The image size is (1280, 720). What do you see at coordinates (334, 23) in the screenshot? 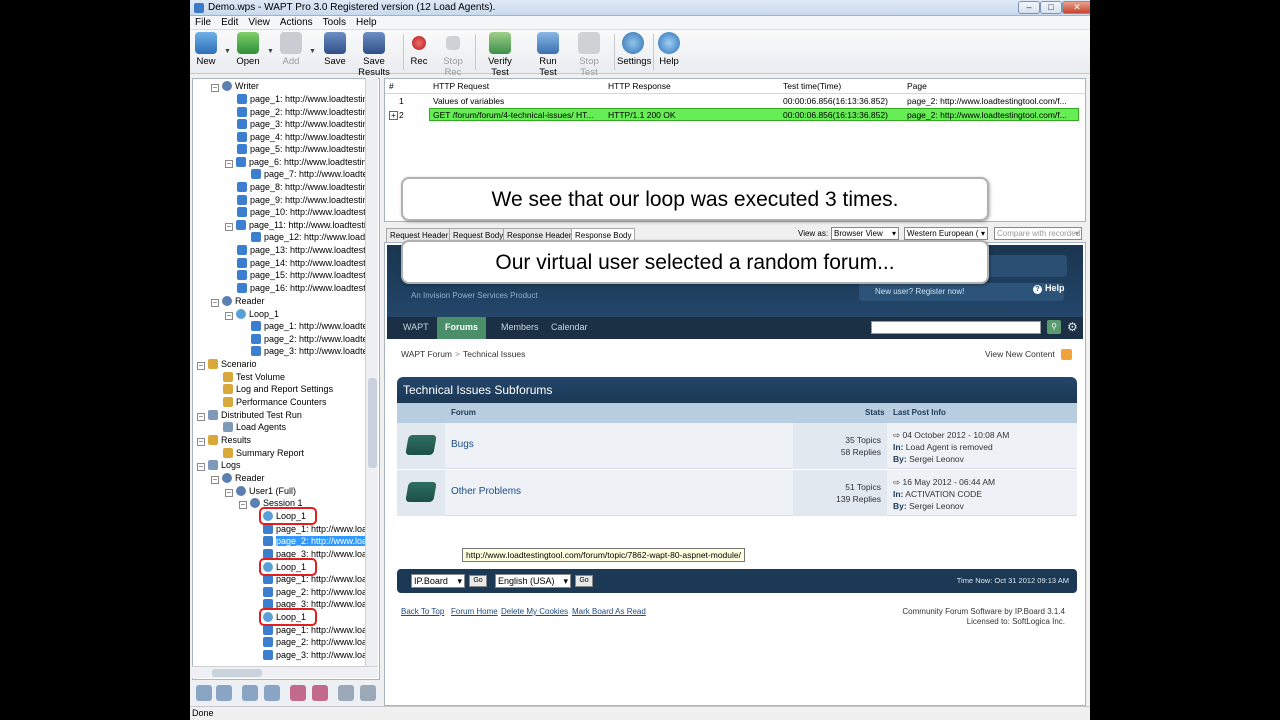
I see `menu-tools: Tools` at bounding box center [334, 23].